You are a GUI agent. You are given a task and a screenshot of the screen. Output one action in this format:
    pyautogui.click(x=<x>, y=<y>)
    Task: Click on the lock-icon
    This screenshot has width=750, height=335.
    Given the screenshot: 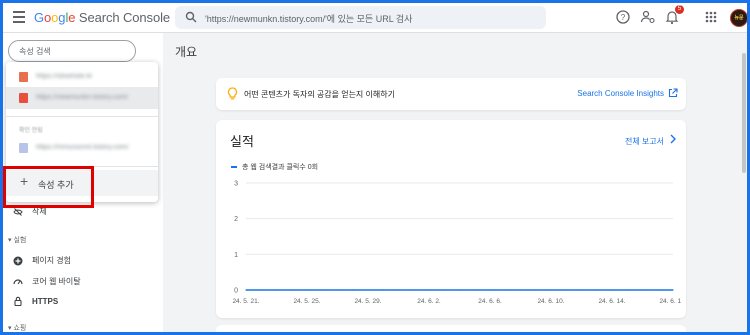 What is the action you would take?
    pyautogui.click(x=18, y=301)
    